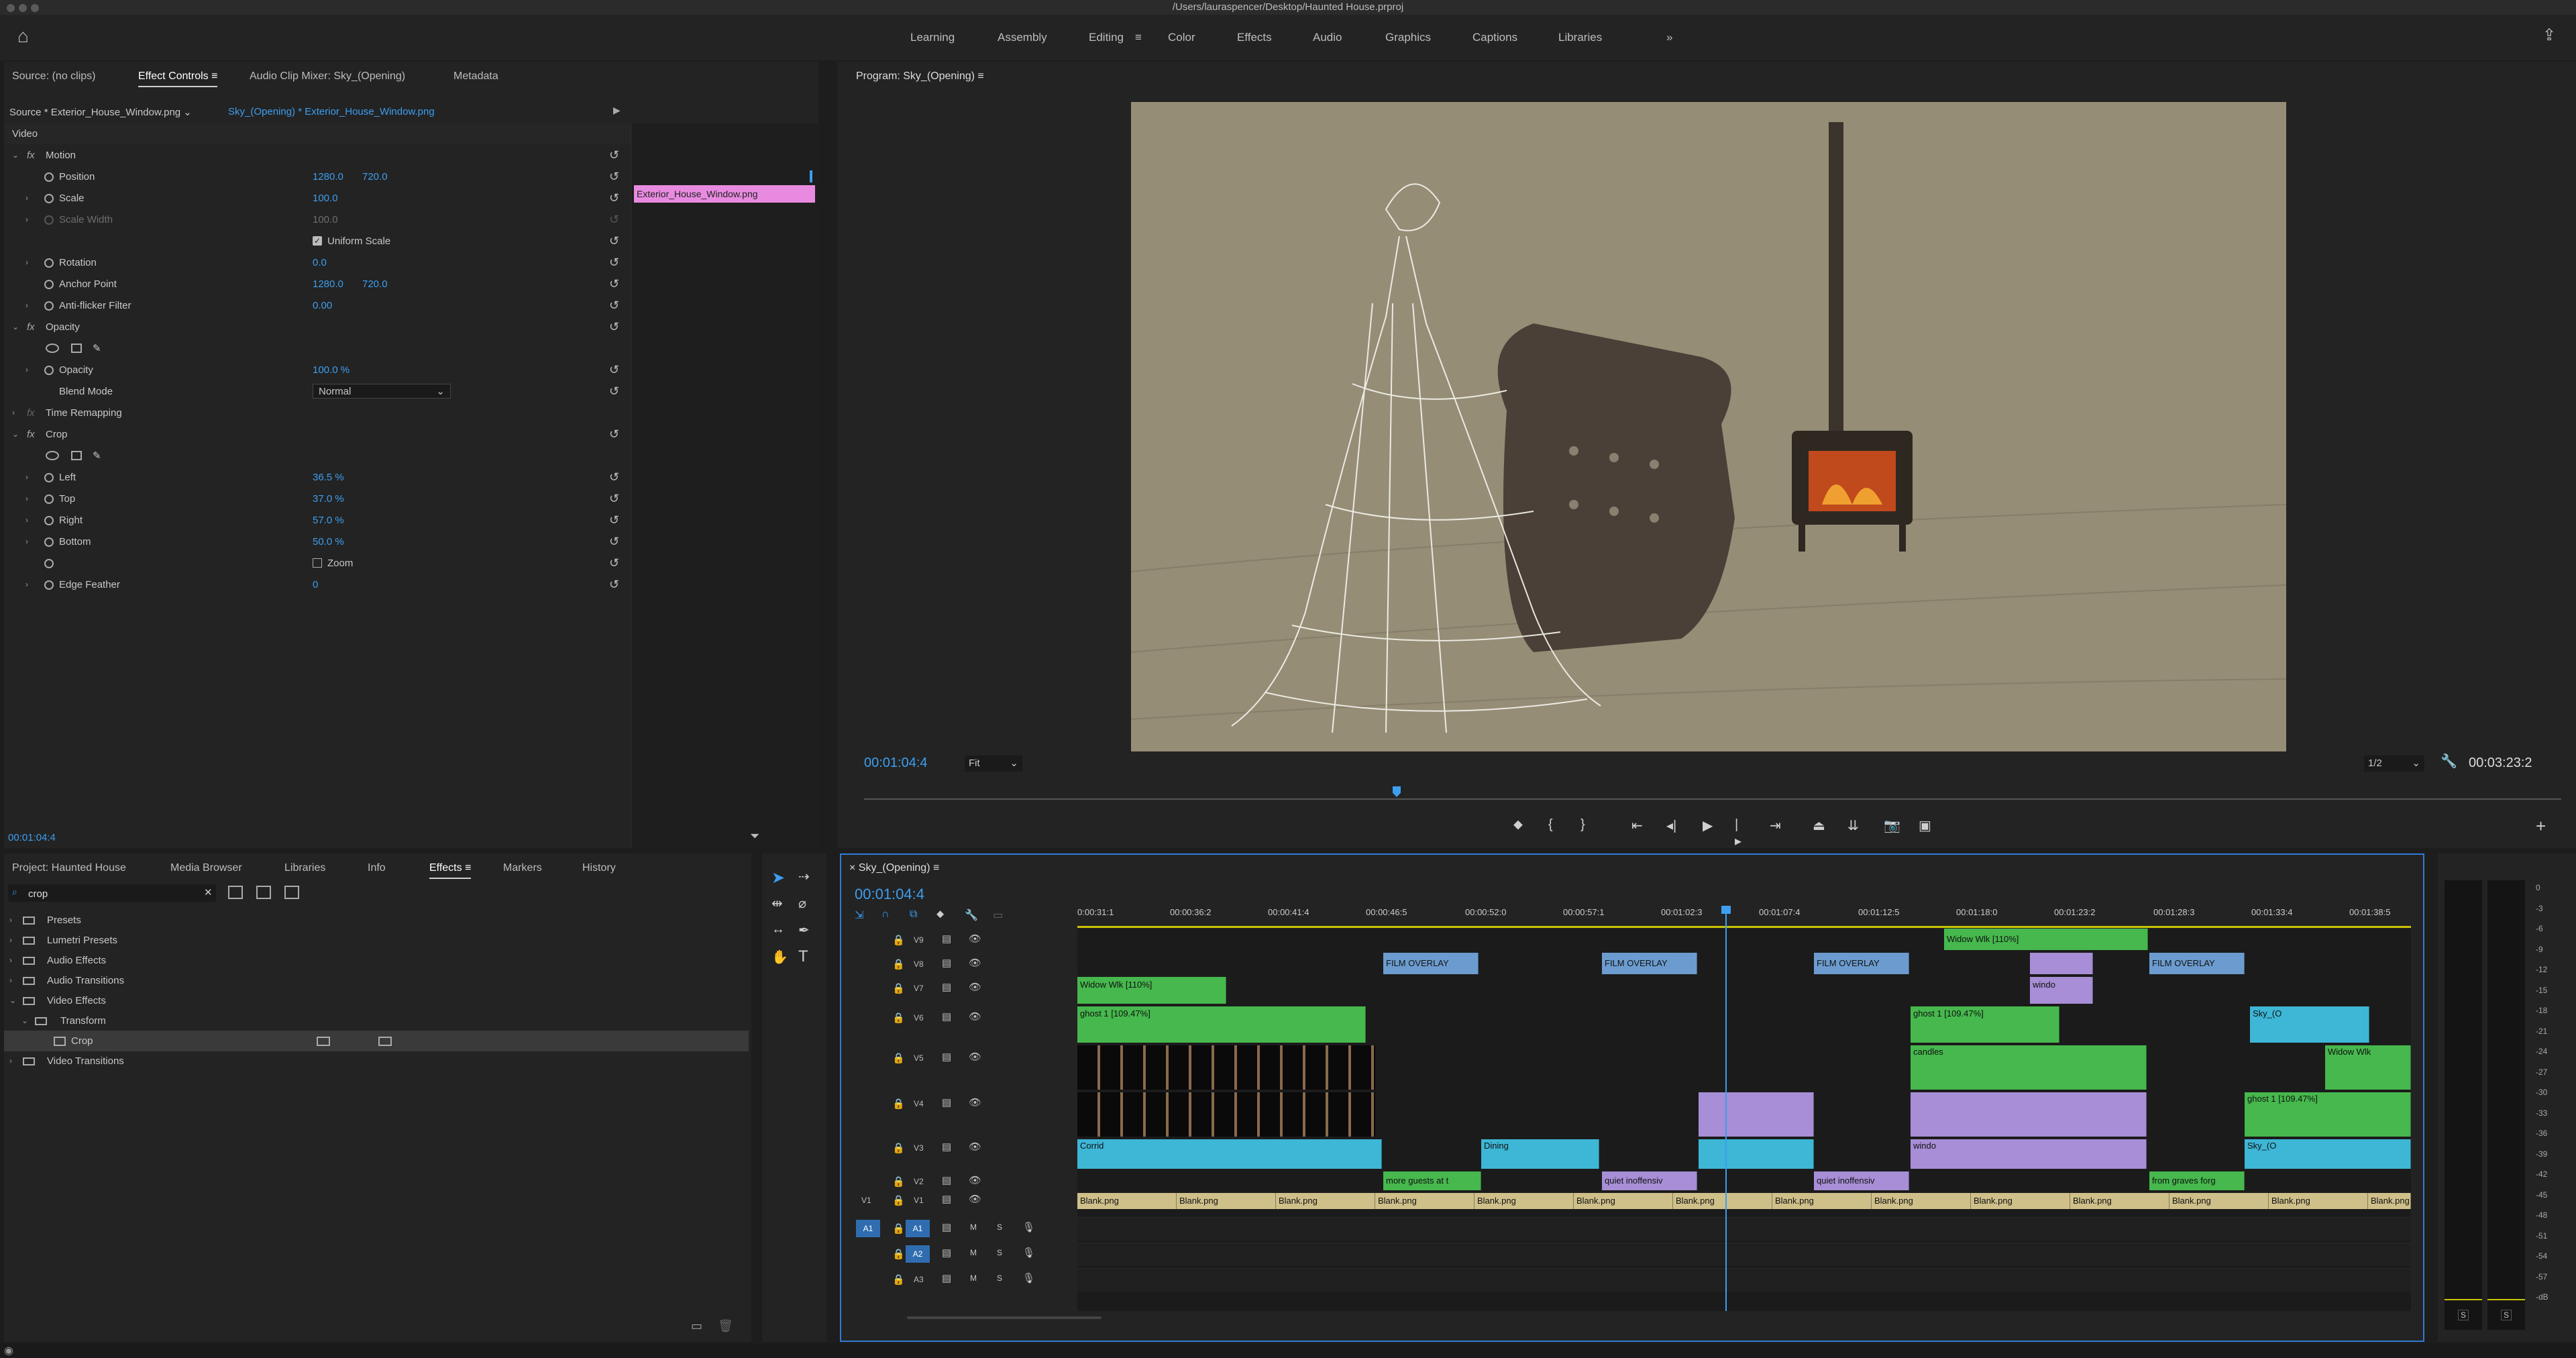 This screenshot has height=1358, width=2576. Describe the element at coordinates (803, 956) in the screenshot. I see `type-tool-icon: T` at that location.